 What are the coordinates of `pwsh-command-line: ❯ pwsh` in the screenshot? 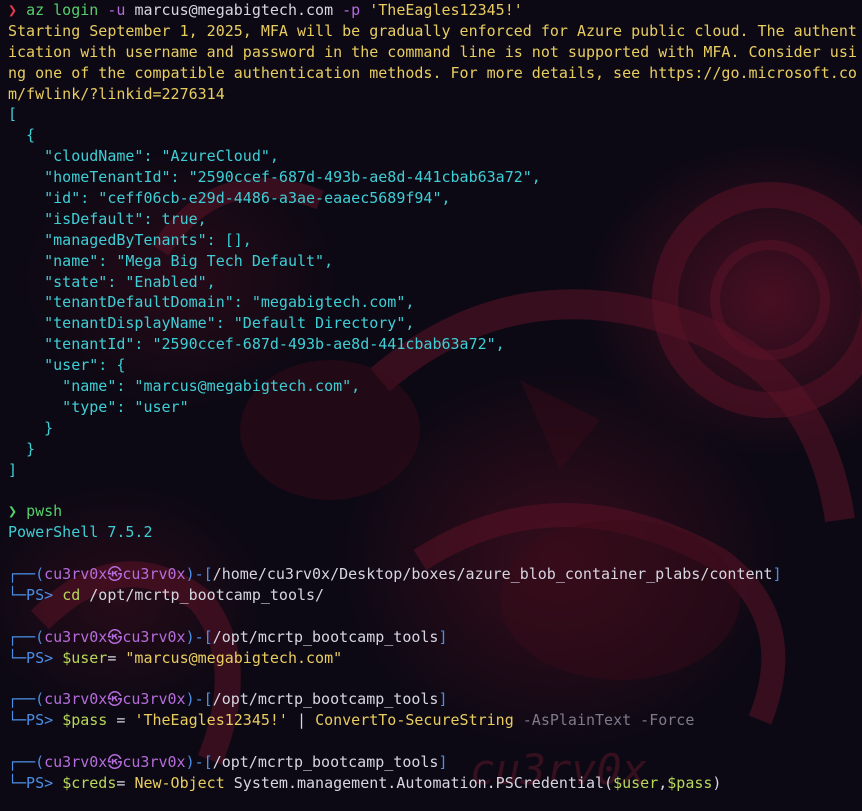 It's located at (435, 511).